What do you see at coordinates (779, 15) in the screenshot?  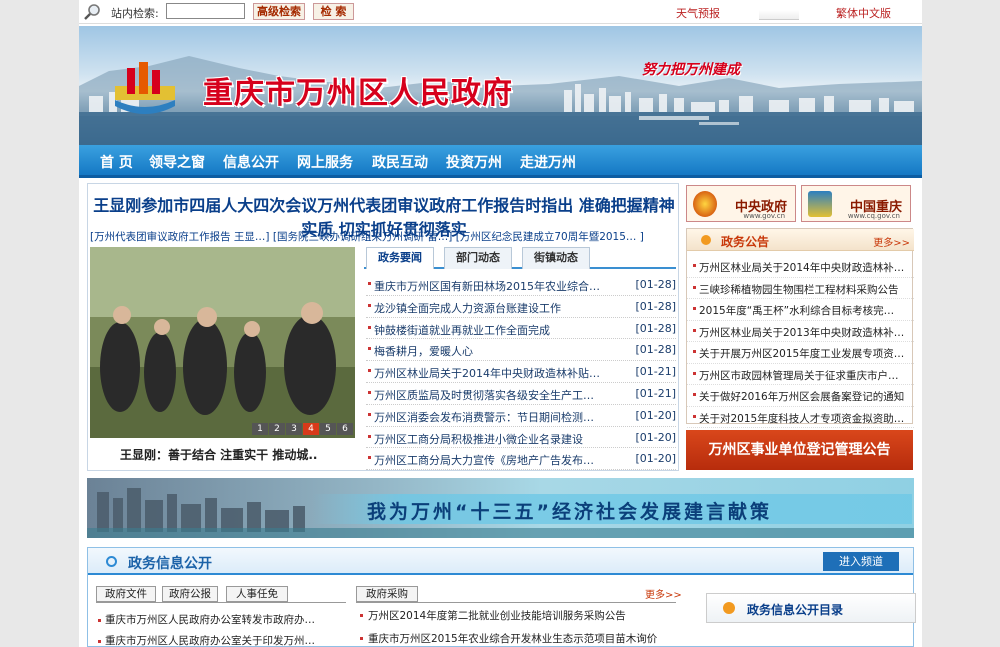 I see `weather-widget` at bounding box center [779, 15].